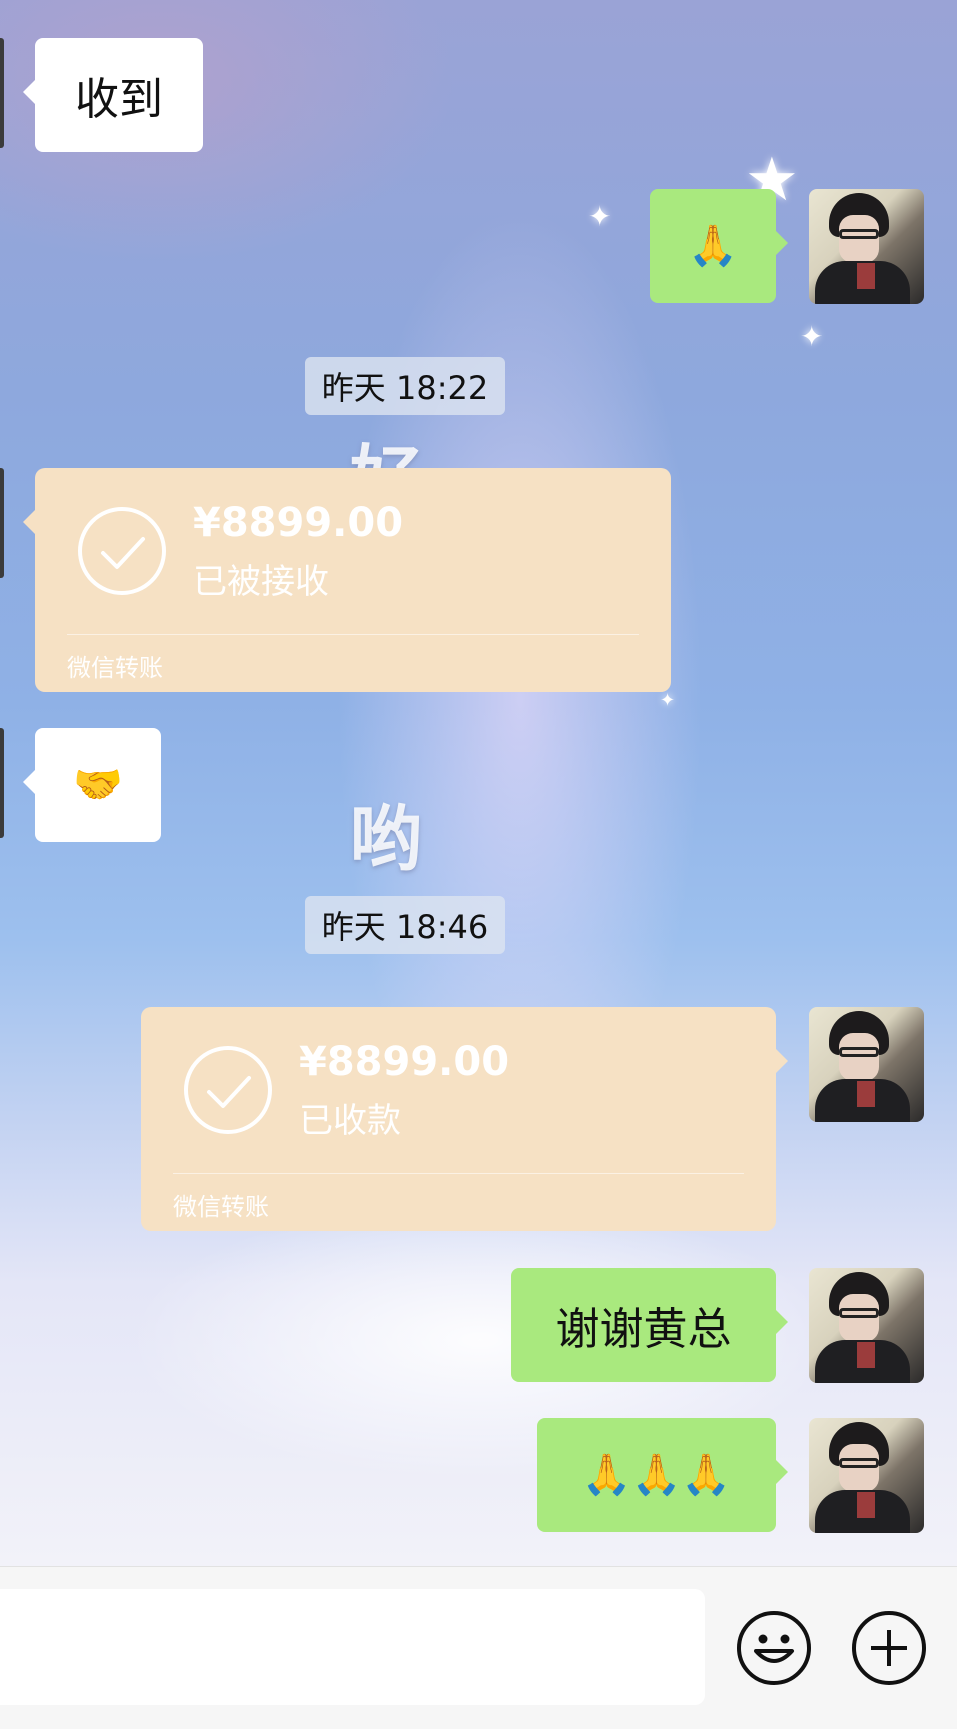 This screenshot has width=957, height=1729. I want to click on message-emoji: 🤝, so click(98, 785).